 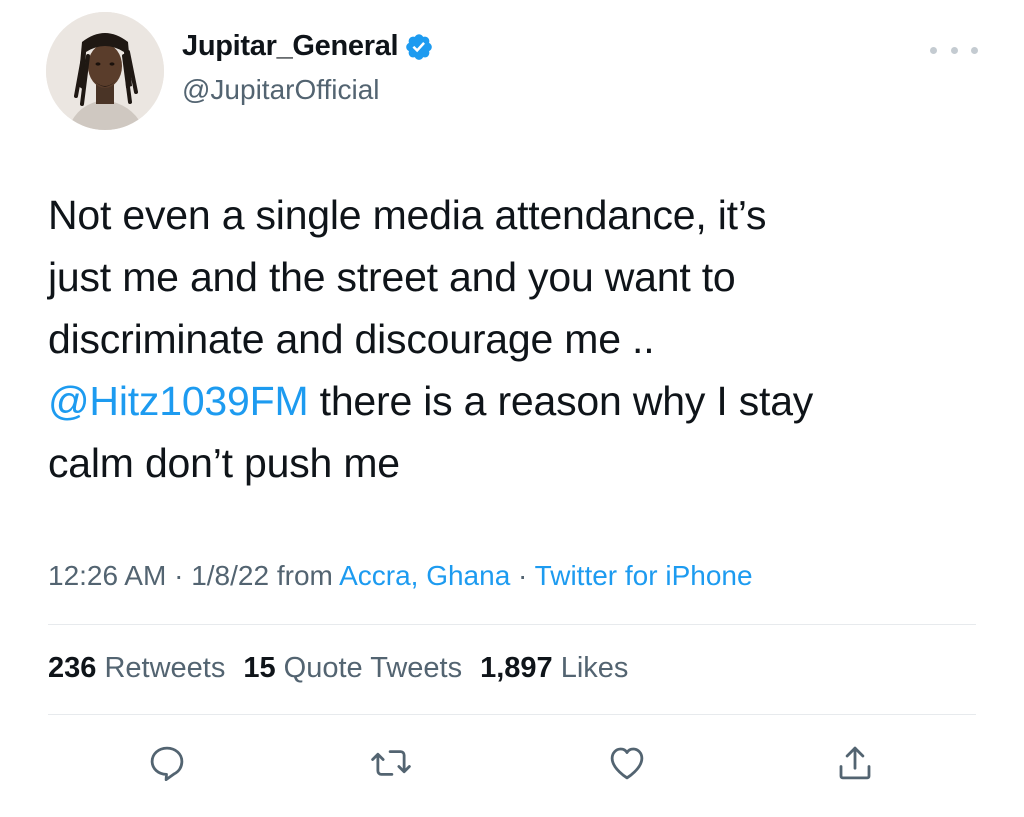 I want to click on author-name: Jupitar_General, so click(x=308, y=46).